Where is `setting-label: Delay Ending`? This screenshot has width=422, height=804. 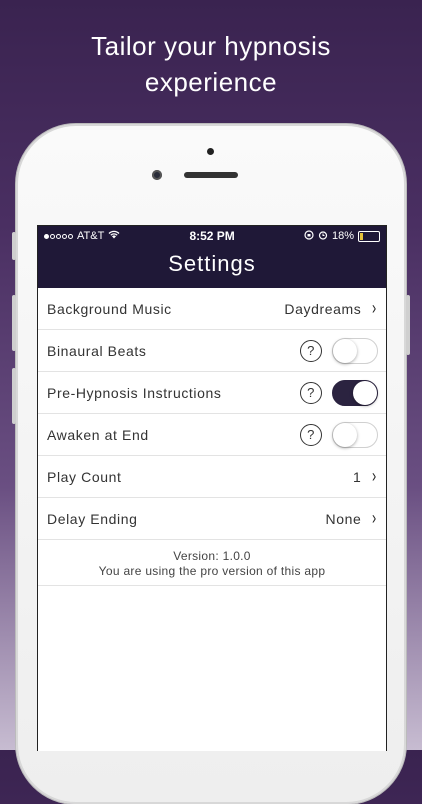
setting-label: Delay Ending is located at coordinates (92, 518).